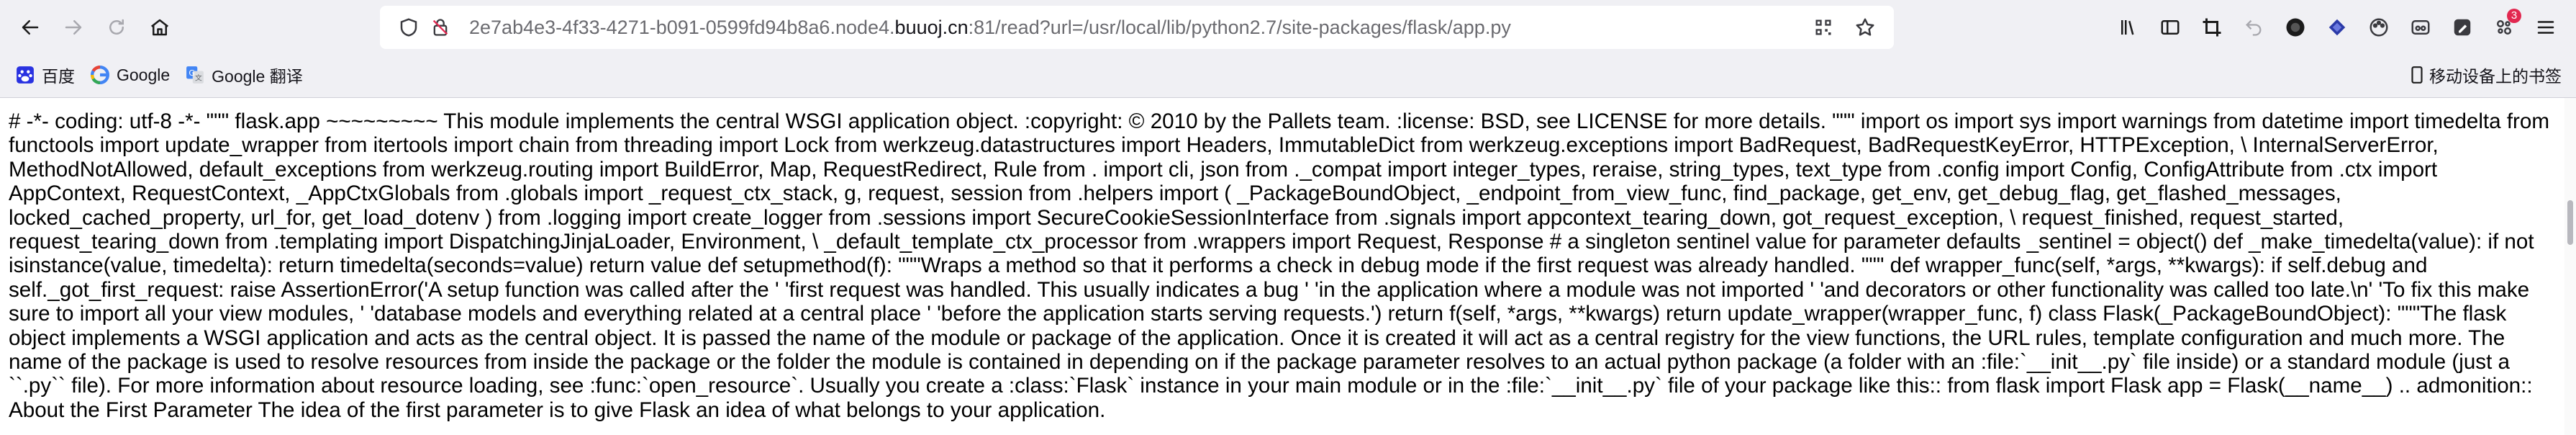  I want to click on mobile-bookmarks-label: 移动设备上的书签, so click(2495, 76).